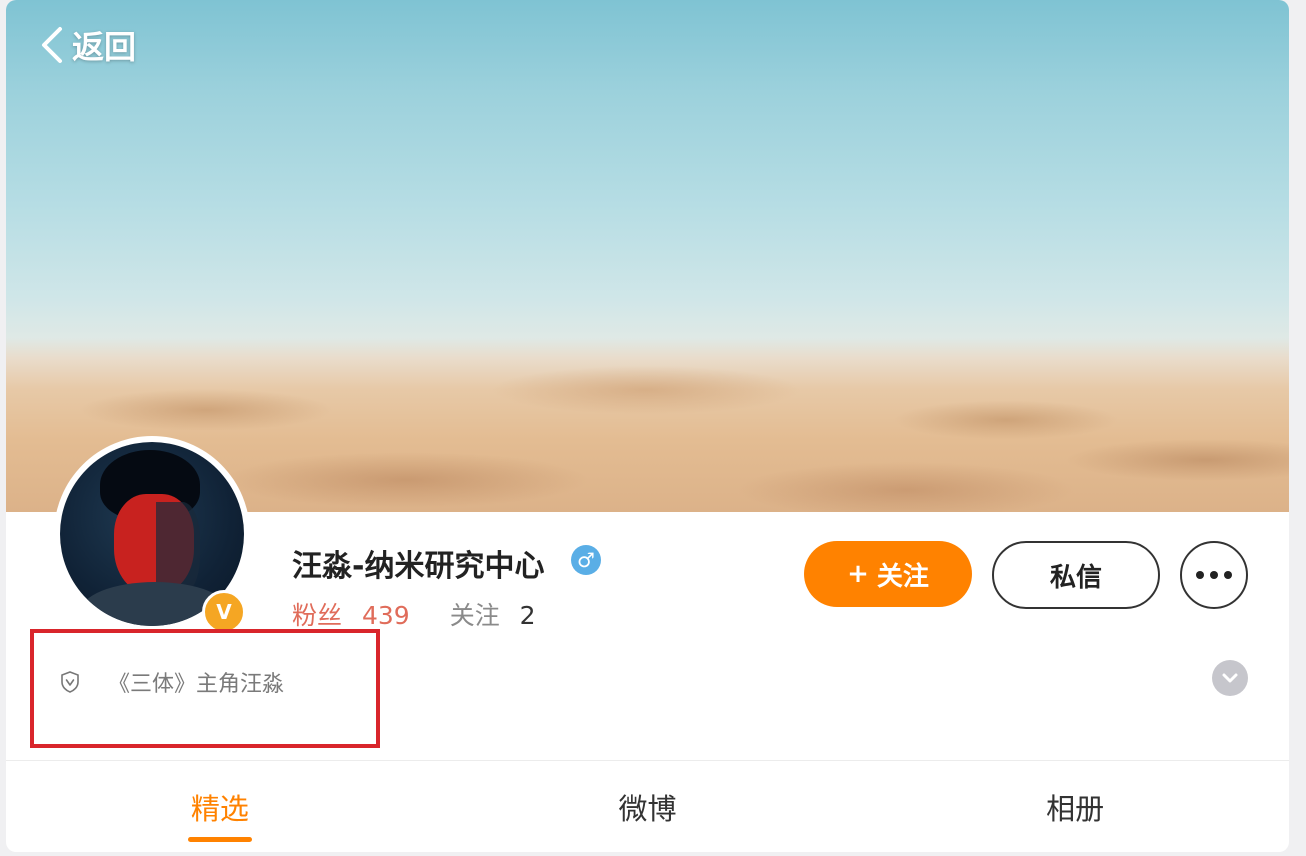 This screenshot has height=856, width=1306. I want to click on following-stat: 关注 2, so click(493, 614).